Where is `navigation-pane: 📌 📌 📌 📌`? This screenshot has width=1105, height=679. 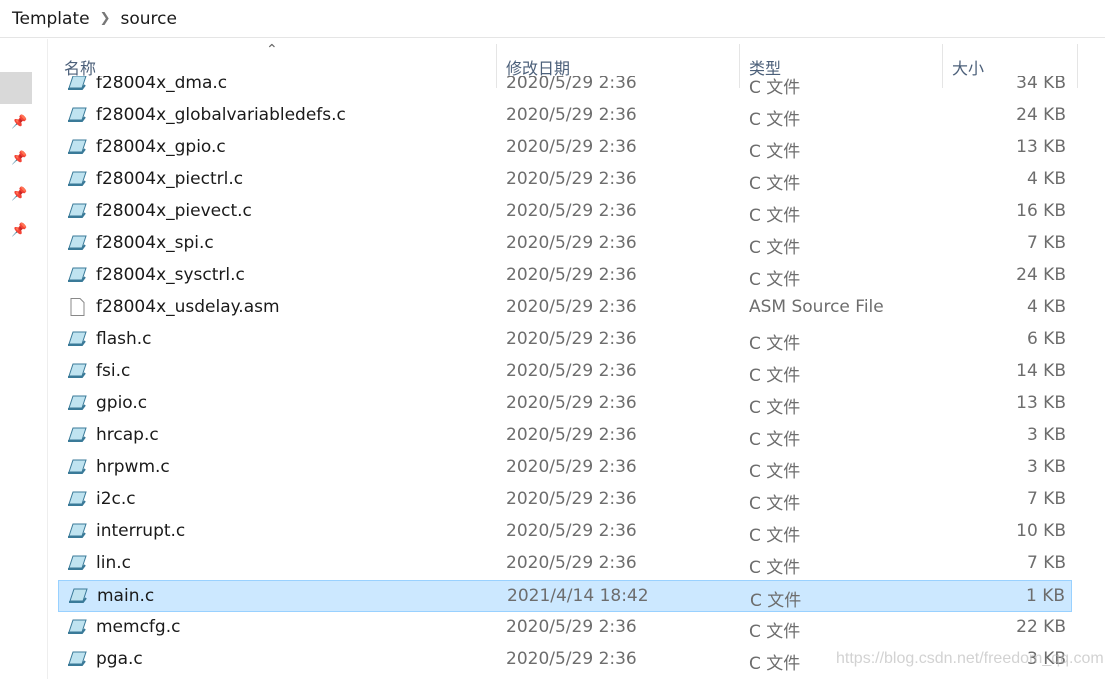
navigation-pane: 📌 📌 📌 📌 is located at coordinates (24, 359).